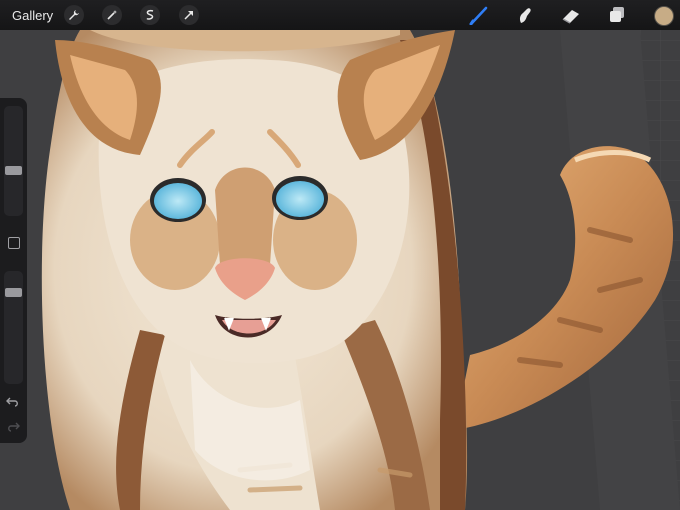 The height and width of the screenshot is (510, 680). Describe the element at coordinates (13, 426) in the screenshot. I see `redo-icon` at that location.